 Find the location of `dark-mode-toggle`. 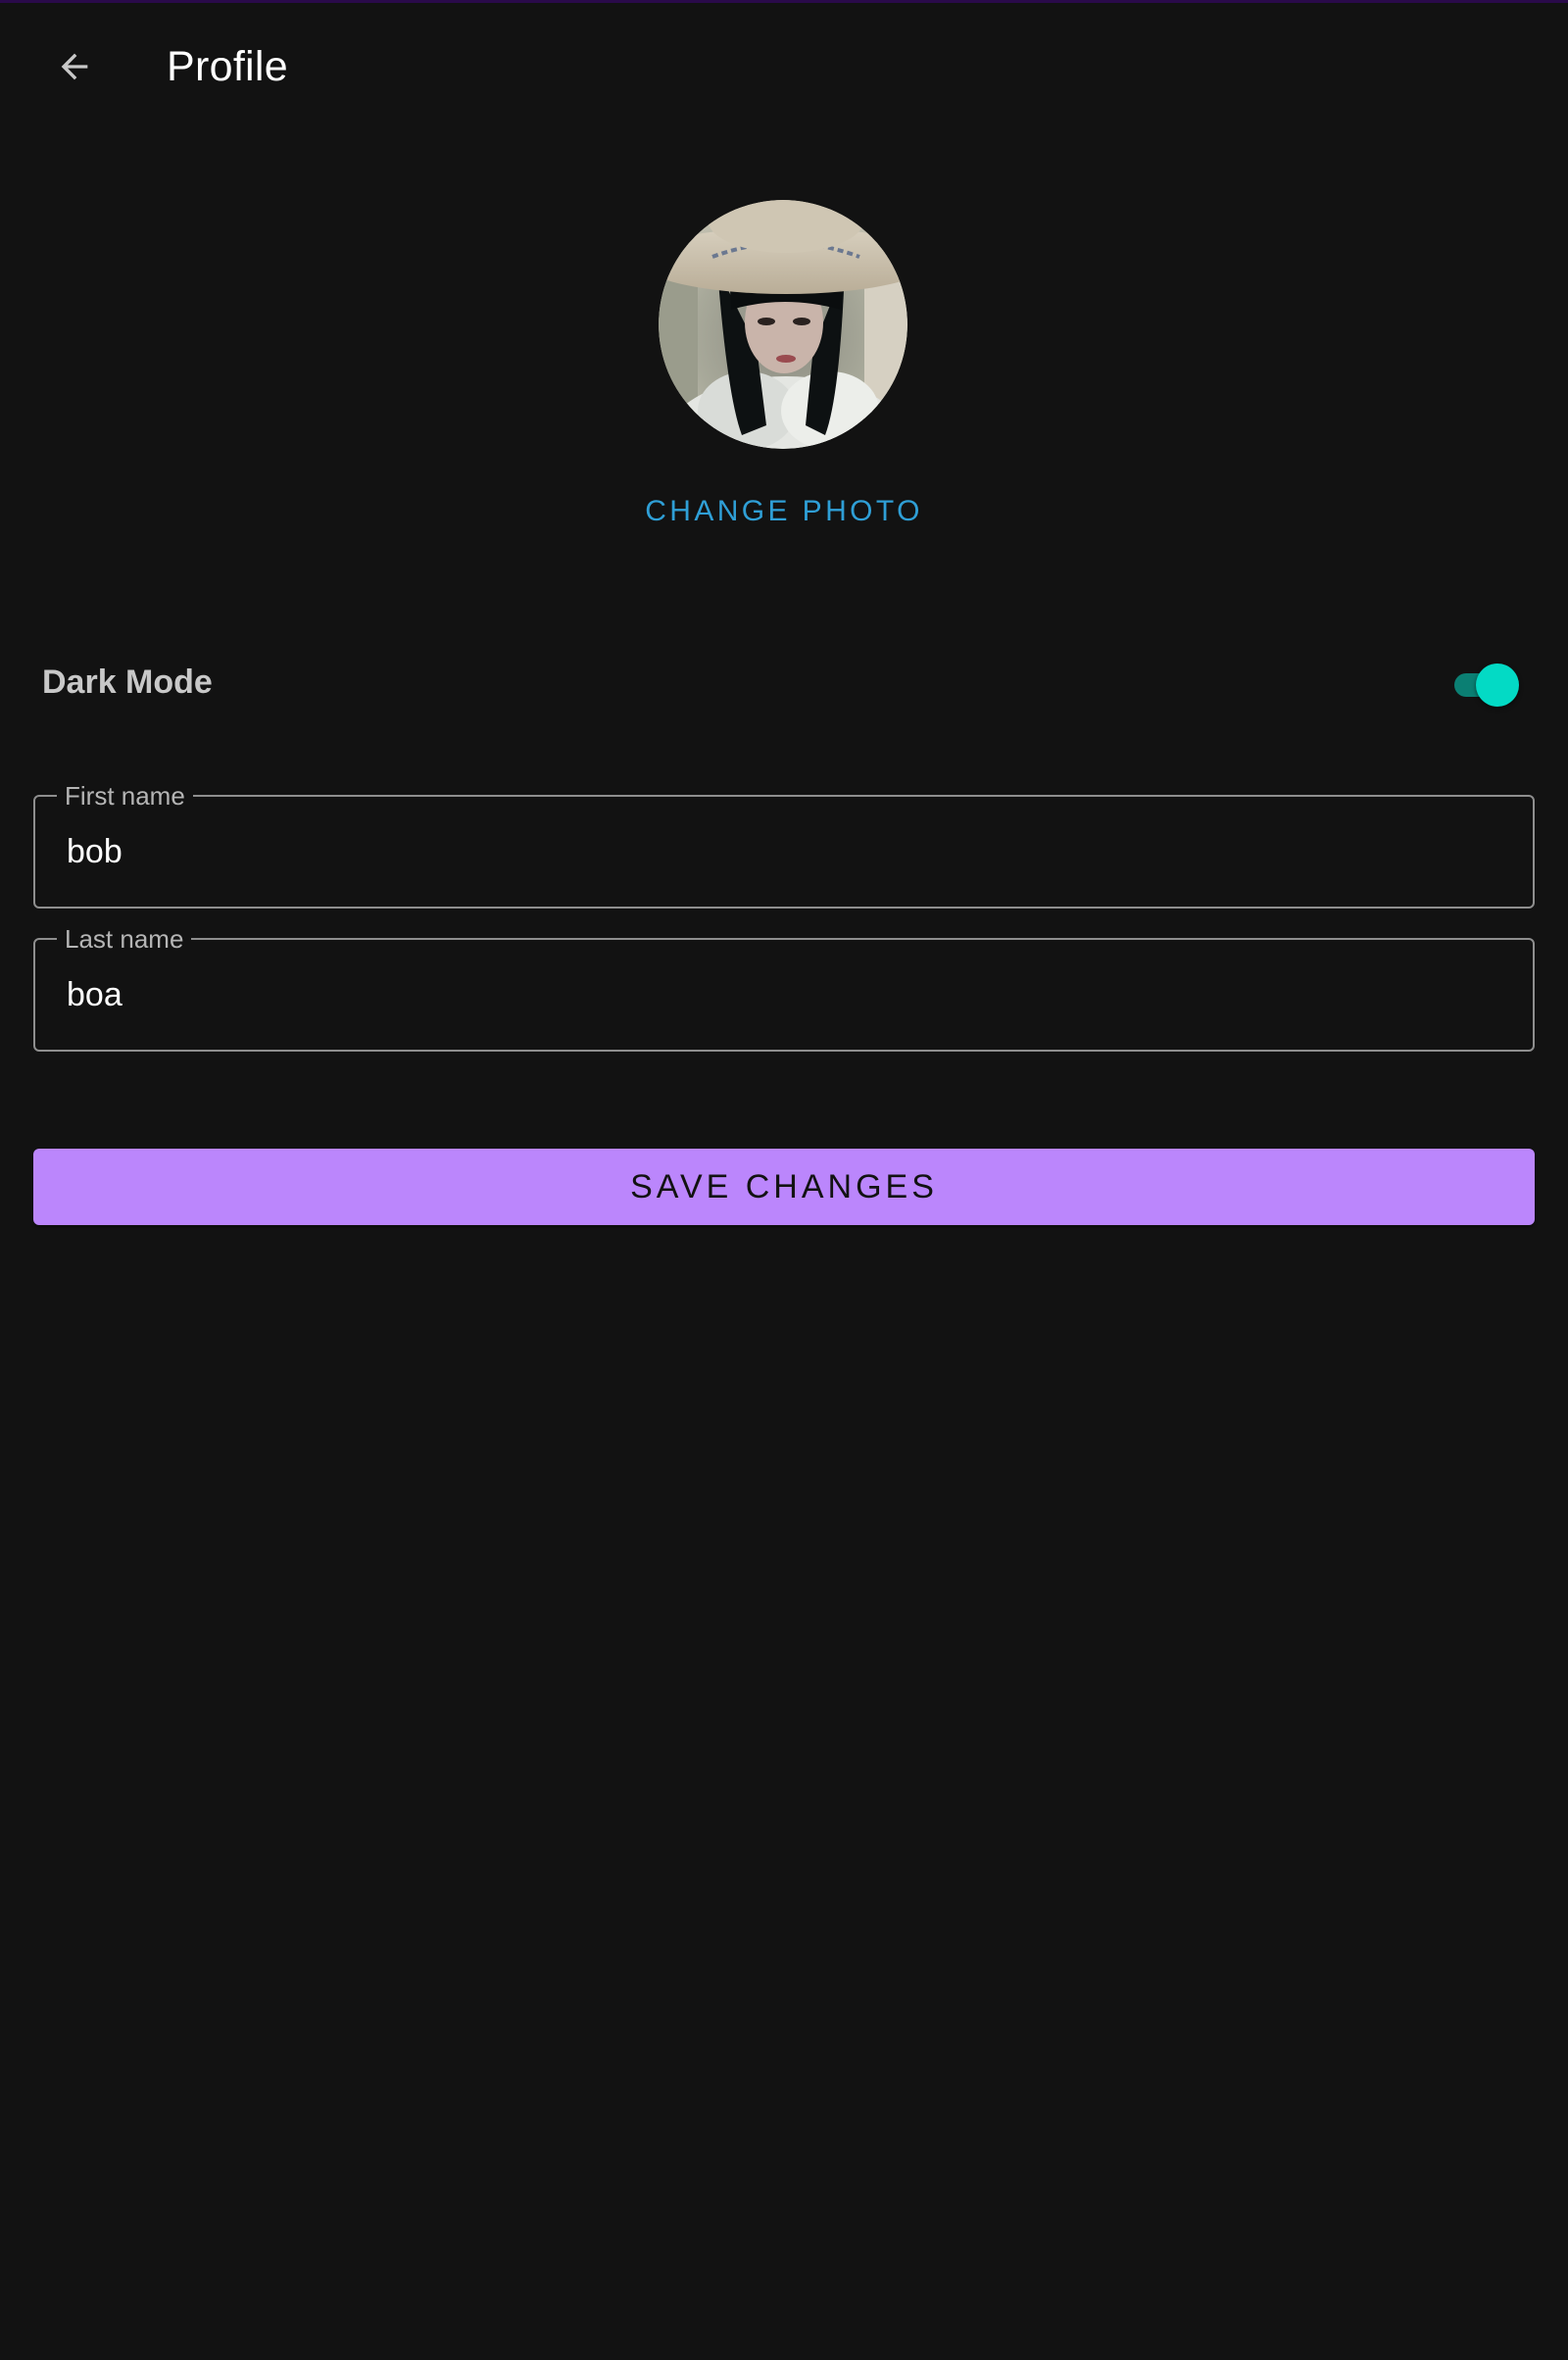

dark-mode-toggle is located at coordinates (1486, 685).